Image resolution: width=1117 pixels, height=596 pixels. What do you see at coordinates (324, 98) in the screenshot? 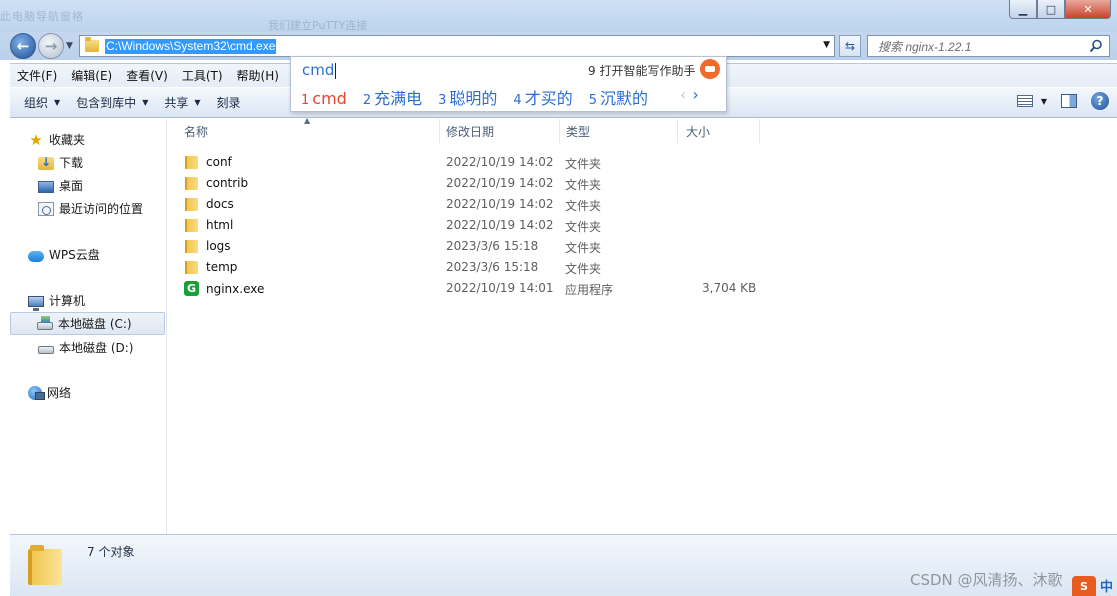
I see `ime-candidate: 1 cmd` at bounding box center [324, 98].